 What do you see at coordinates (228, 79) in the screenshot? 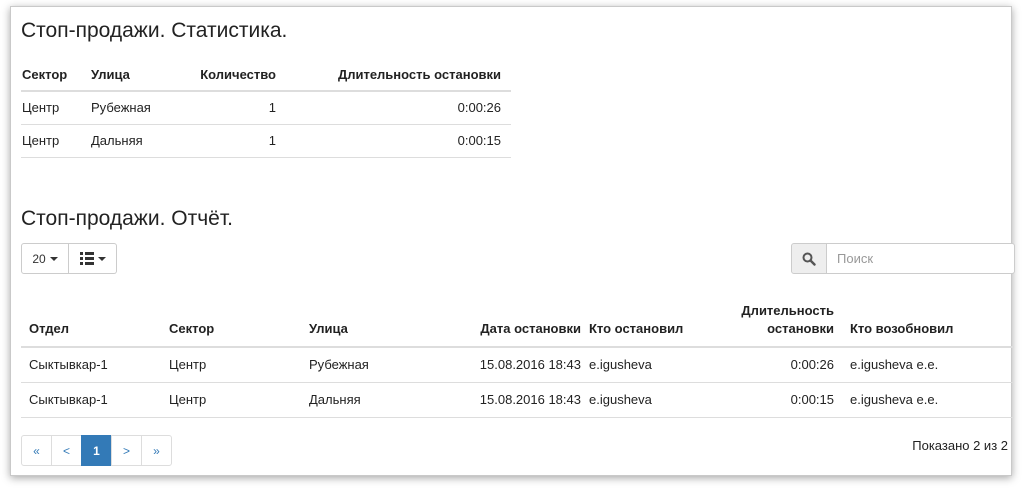
I see `stats-col-count: Количество` at bounding box center [228, 79].